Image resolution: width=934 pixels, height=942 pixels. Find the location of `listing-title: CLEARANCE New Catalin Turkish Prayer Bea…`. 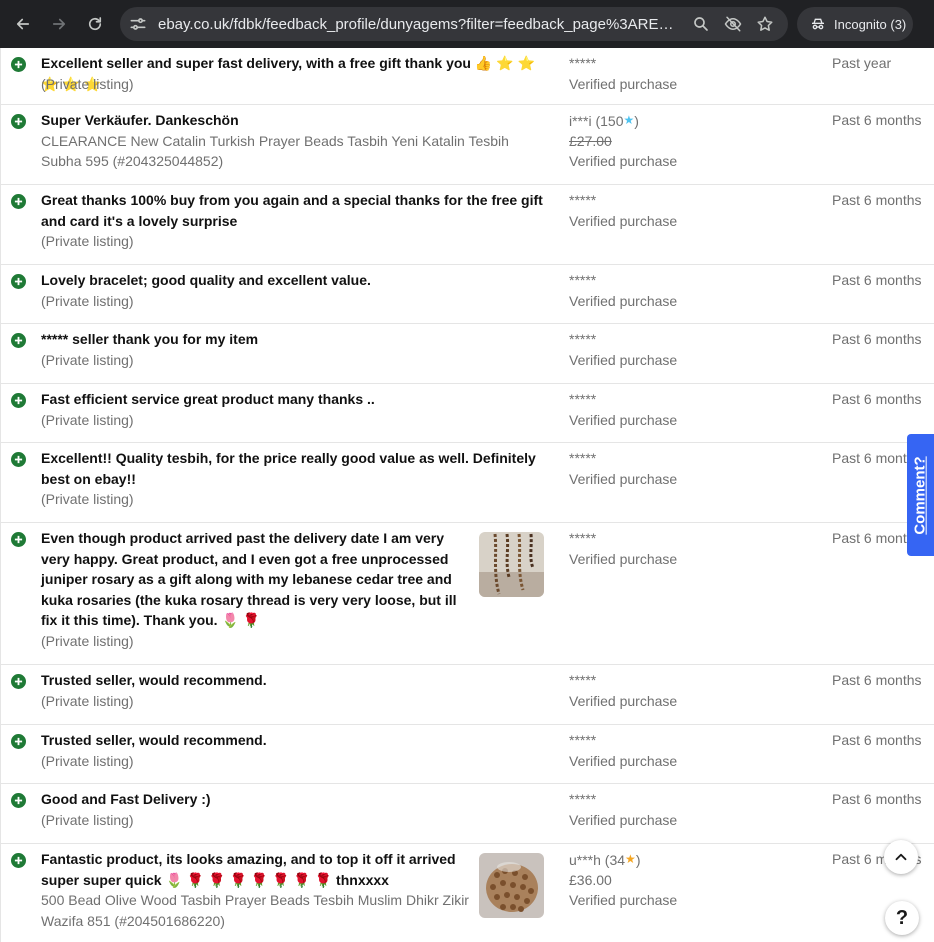

listing-title: CLEARANCE New Catalin Turkish Prayer Bea… is located at coordinates (297, 151).